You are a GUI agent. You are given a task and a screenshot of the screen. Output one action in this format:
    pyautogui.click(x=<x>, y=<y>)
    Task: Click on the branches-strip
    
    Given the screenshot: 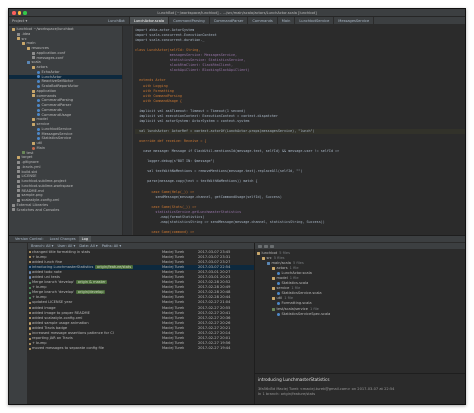 What is the action you would take?
    pyautogui.click(x=18, y=323)
    